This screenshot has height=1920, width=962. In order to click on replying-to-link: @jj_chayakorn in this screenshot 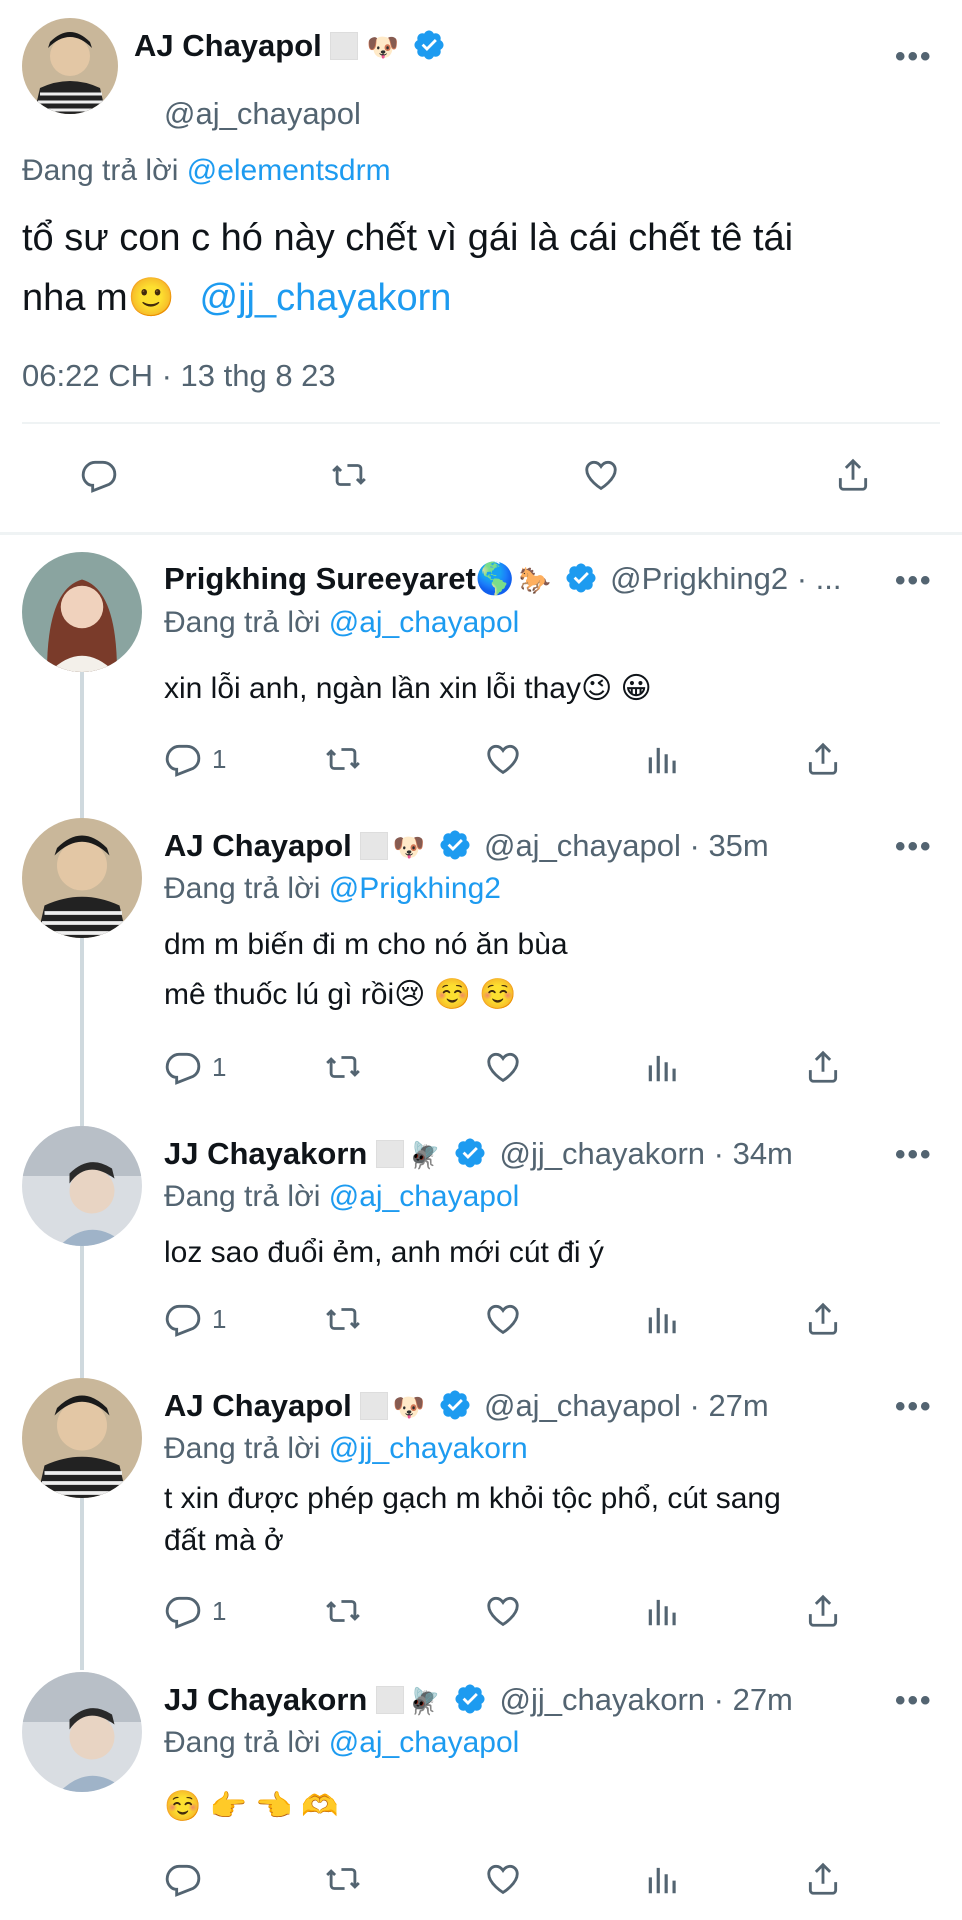, I will do `click(428, 1448)`.